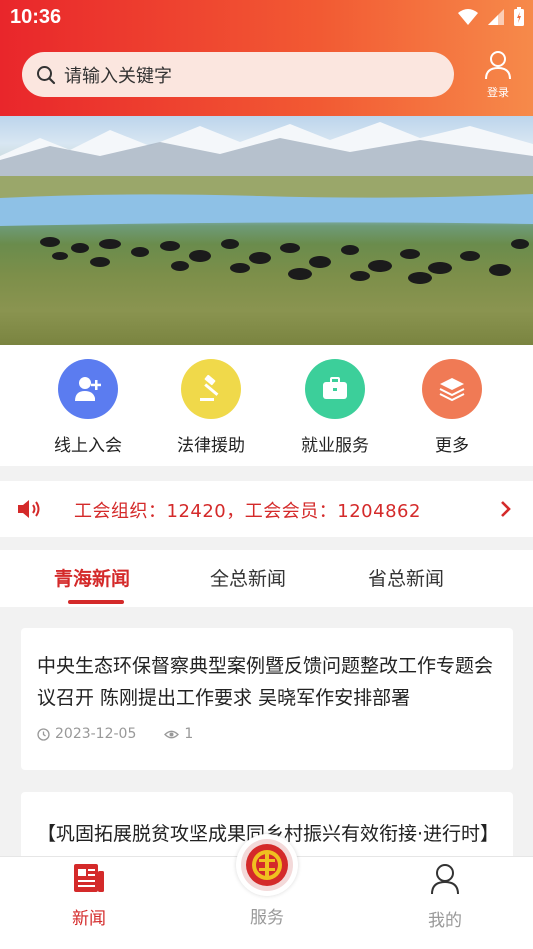 This screenshot has width=533, height=949. I want to click on service-more: 更多, so click(452, 407).